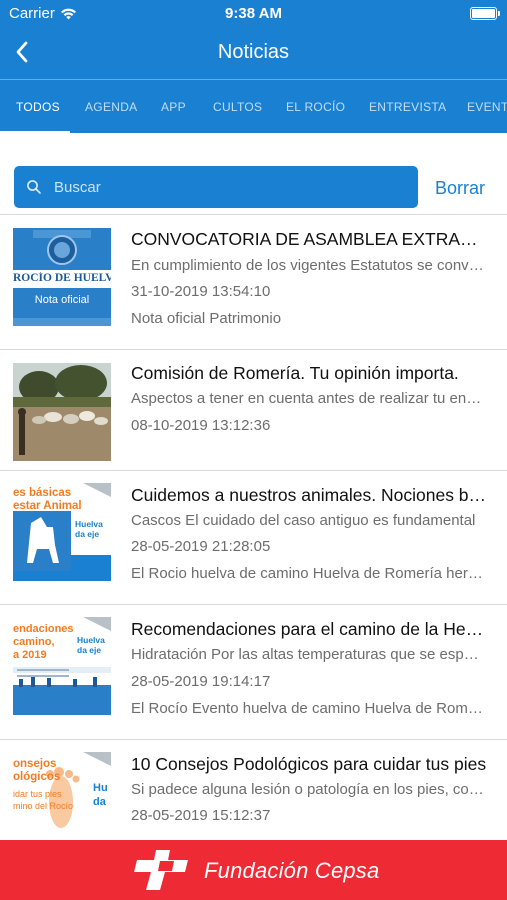  Describe the element at coordinates (62, 300) in the screenshot. I see `thumb-caption: Nota oficial` at that location.